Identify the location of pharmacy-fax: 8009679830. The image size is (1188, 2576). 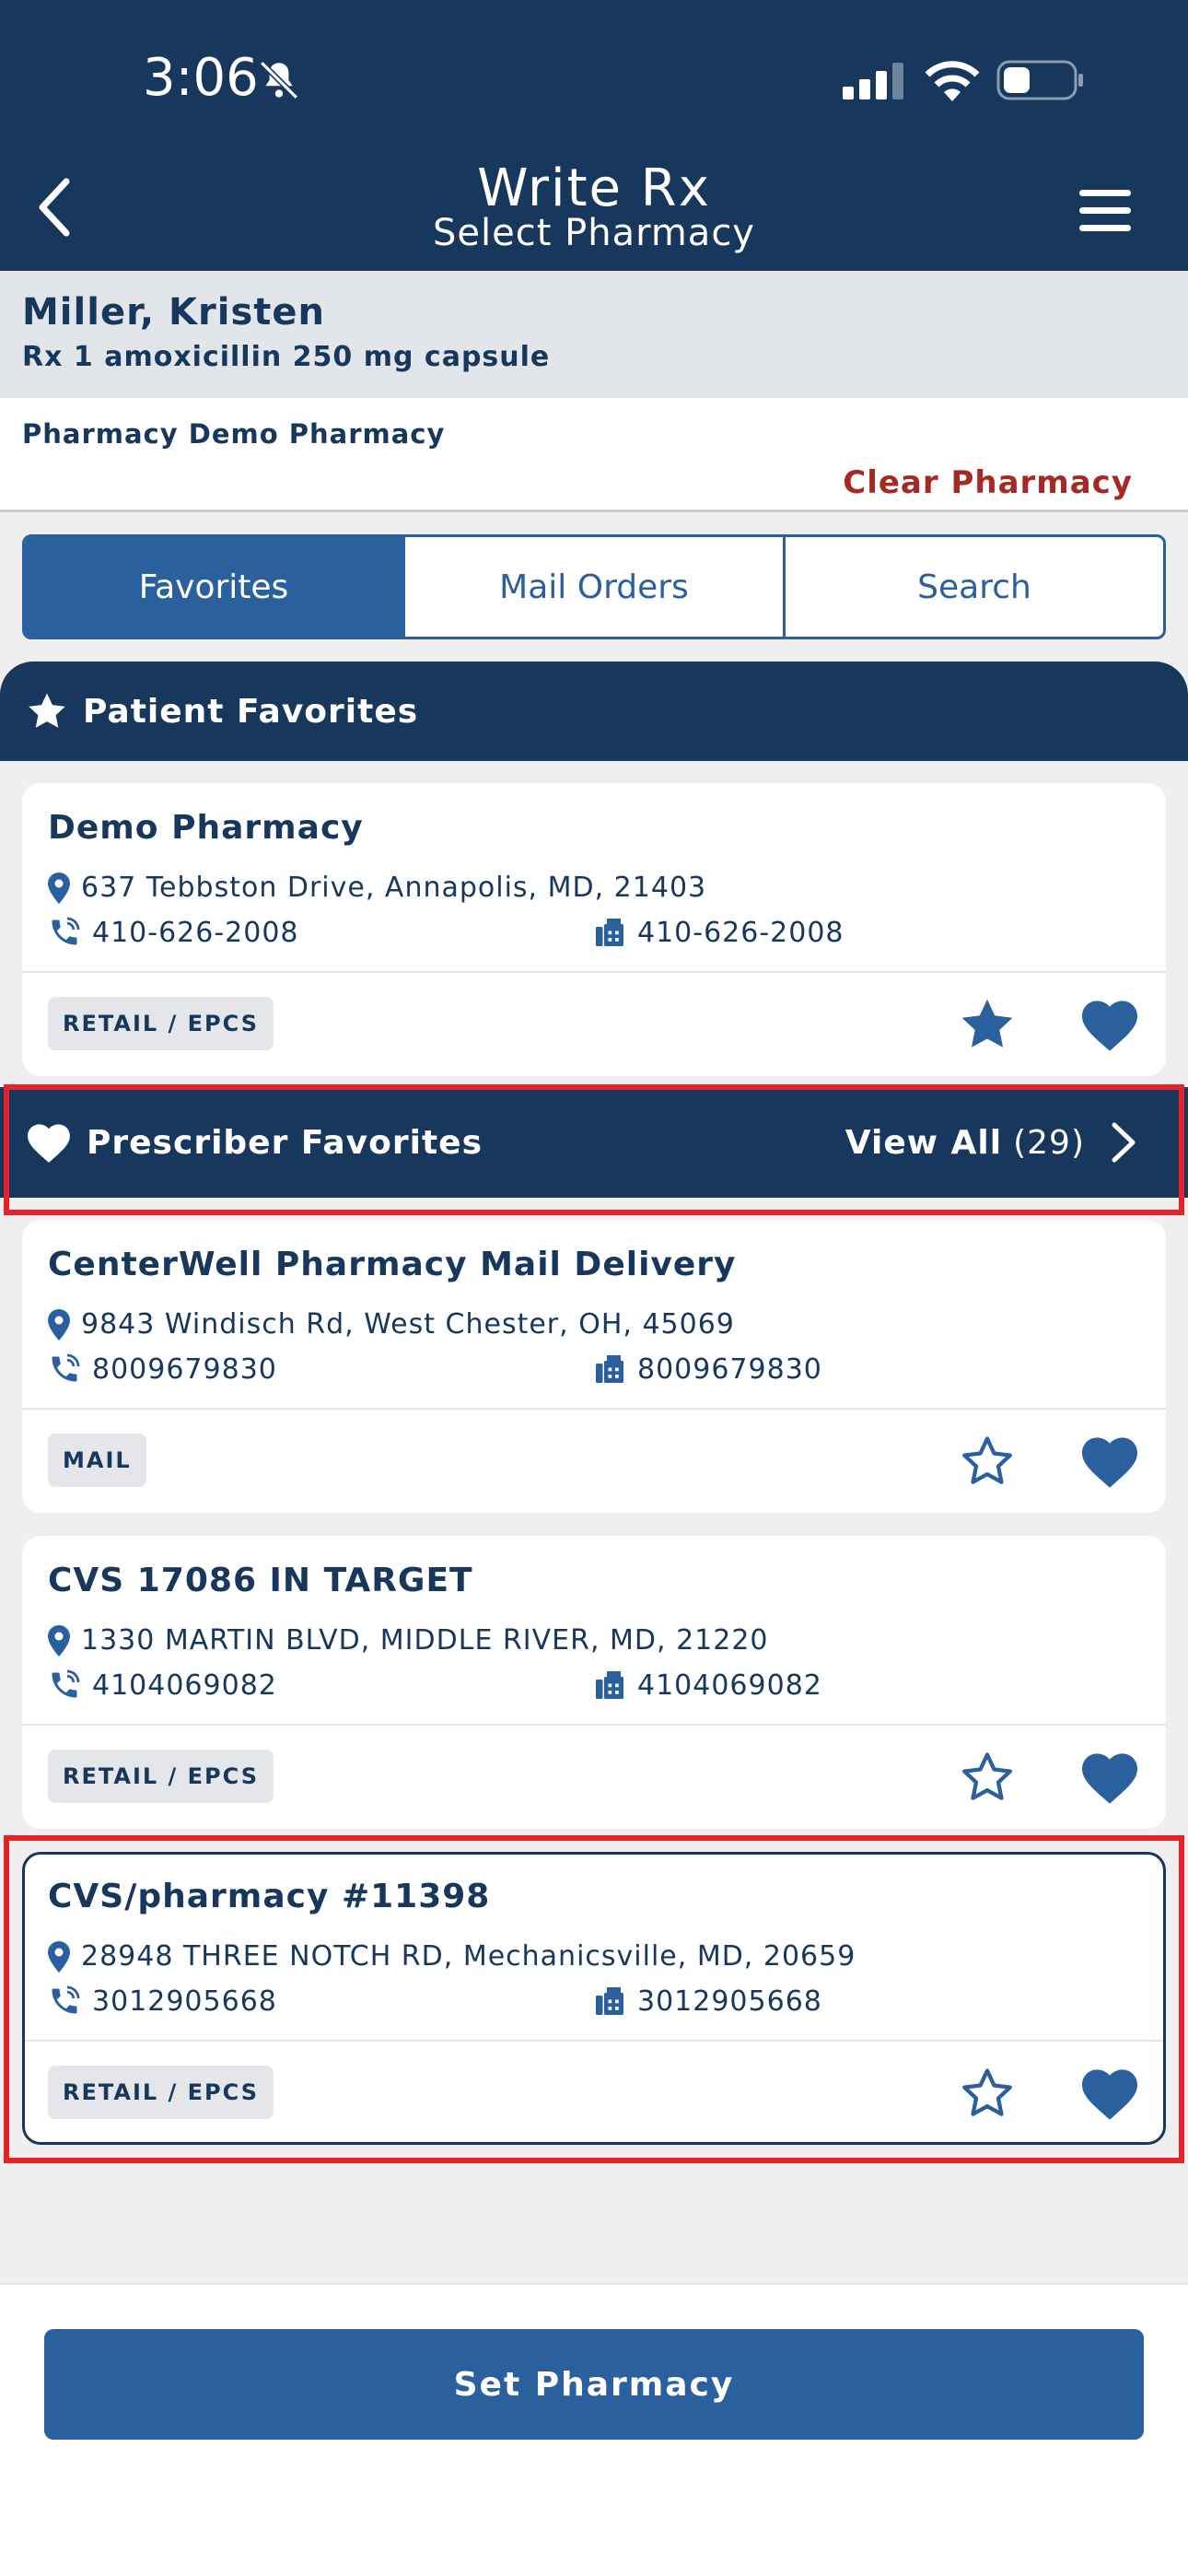
(707, 1369).